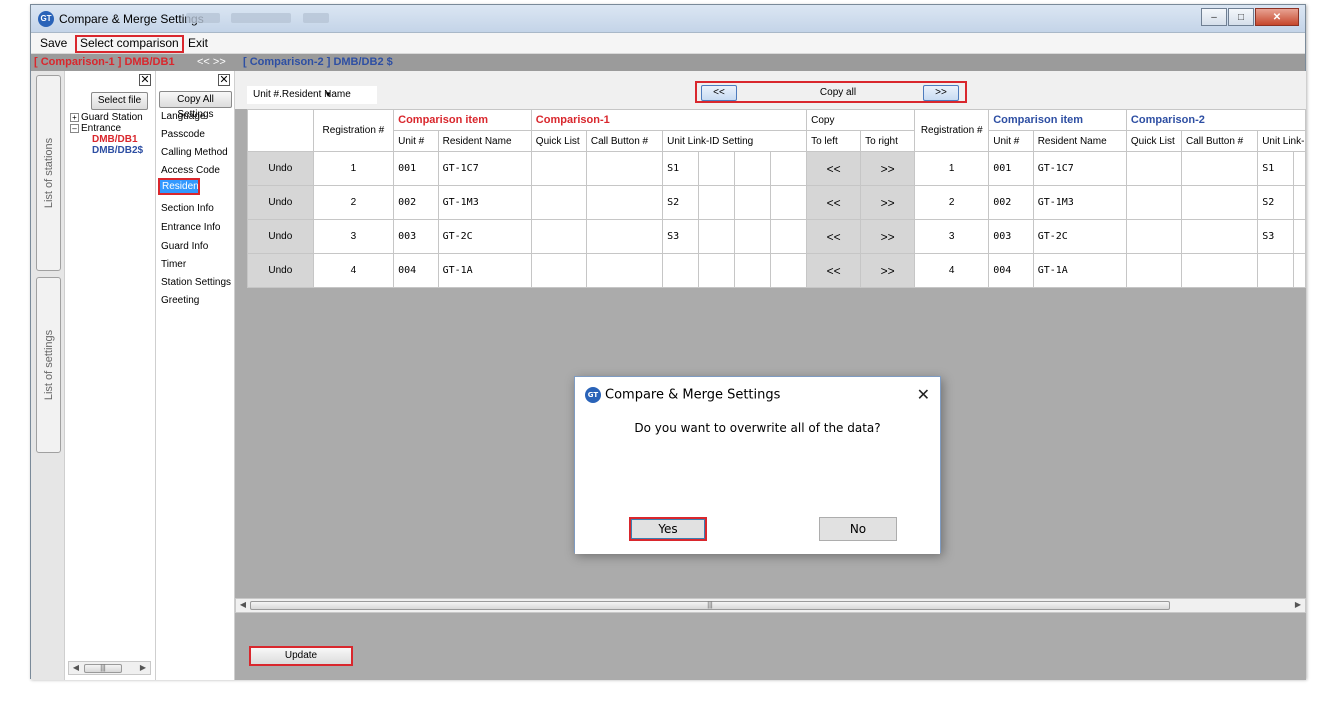  What do you see at coordinates (1079, 270) in the screenshot?
I see `resident-name-cell-2: GT-1A` at bounding box center [1079, 270].